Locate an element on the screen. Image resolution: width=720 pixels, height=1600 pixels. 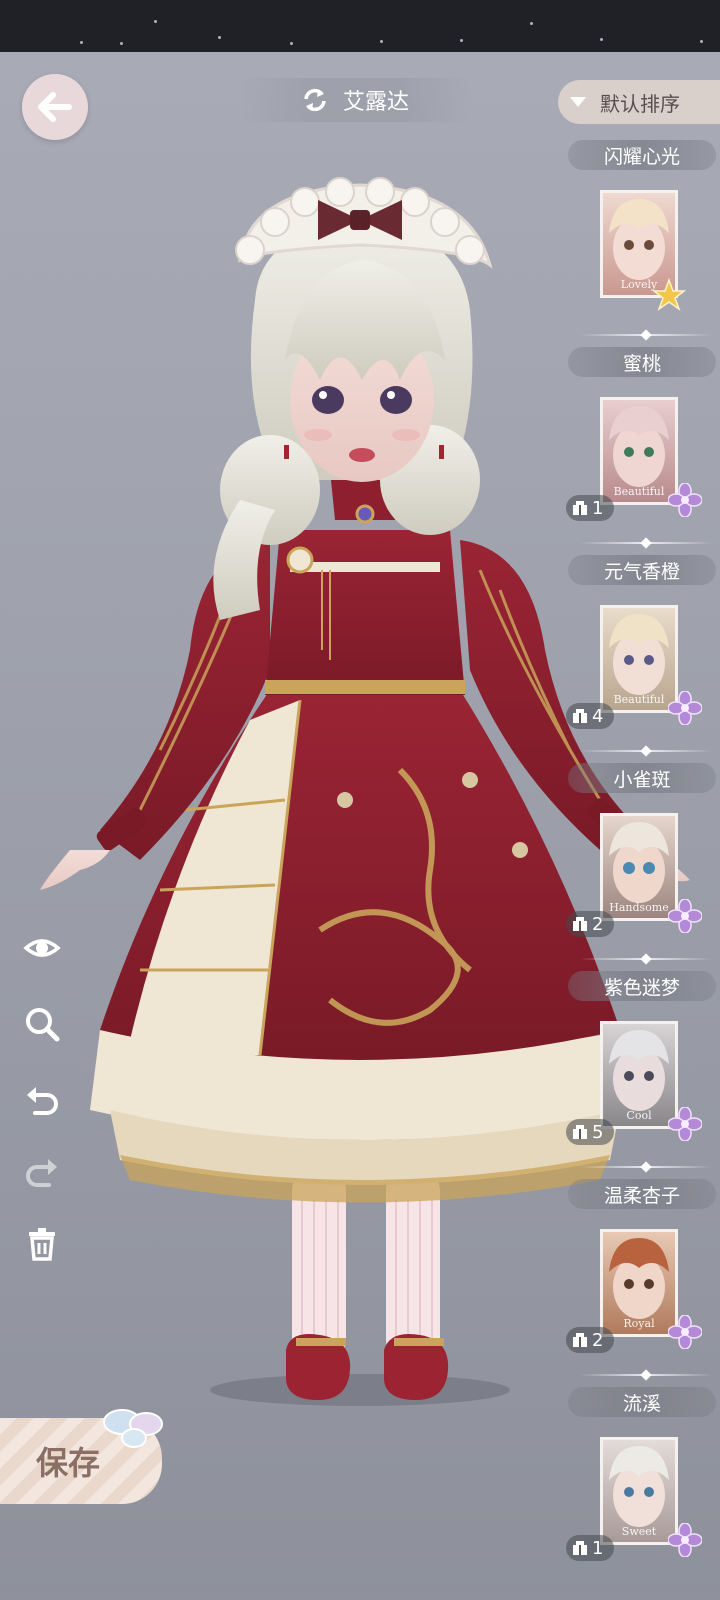
makeup-name: 蜜桃 is located at coordinates (642, 362).